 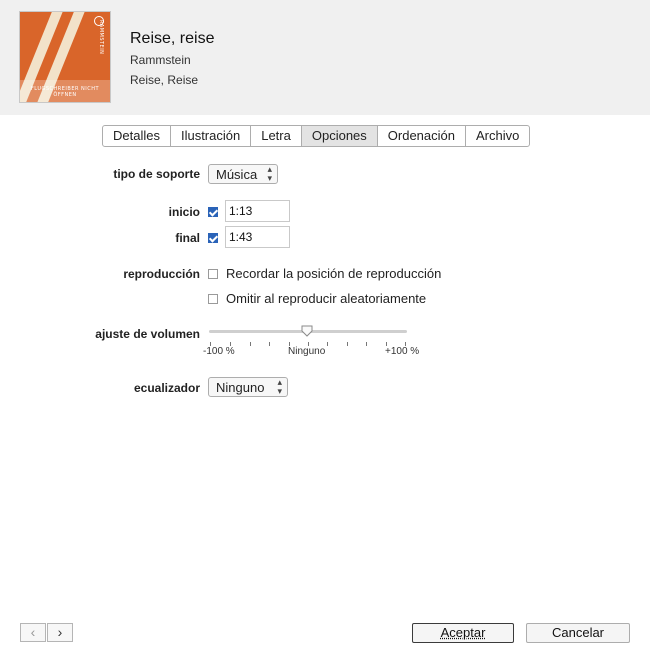 What do you see at coordinates (276, 136) in the screenshot?
I see `tab-letra: Letra` at bounding box center [276, 136].